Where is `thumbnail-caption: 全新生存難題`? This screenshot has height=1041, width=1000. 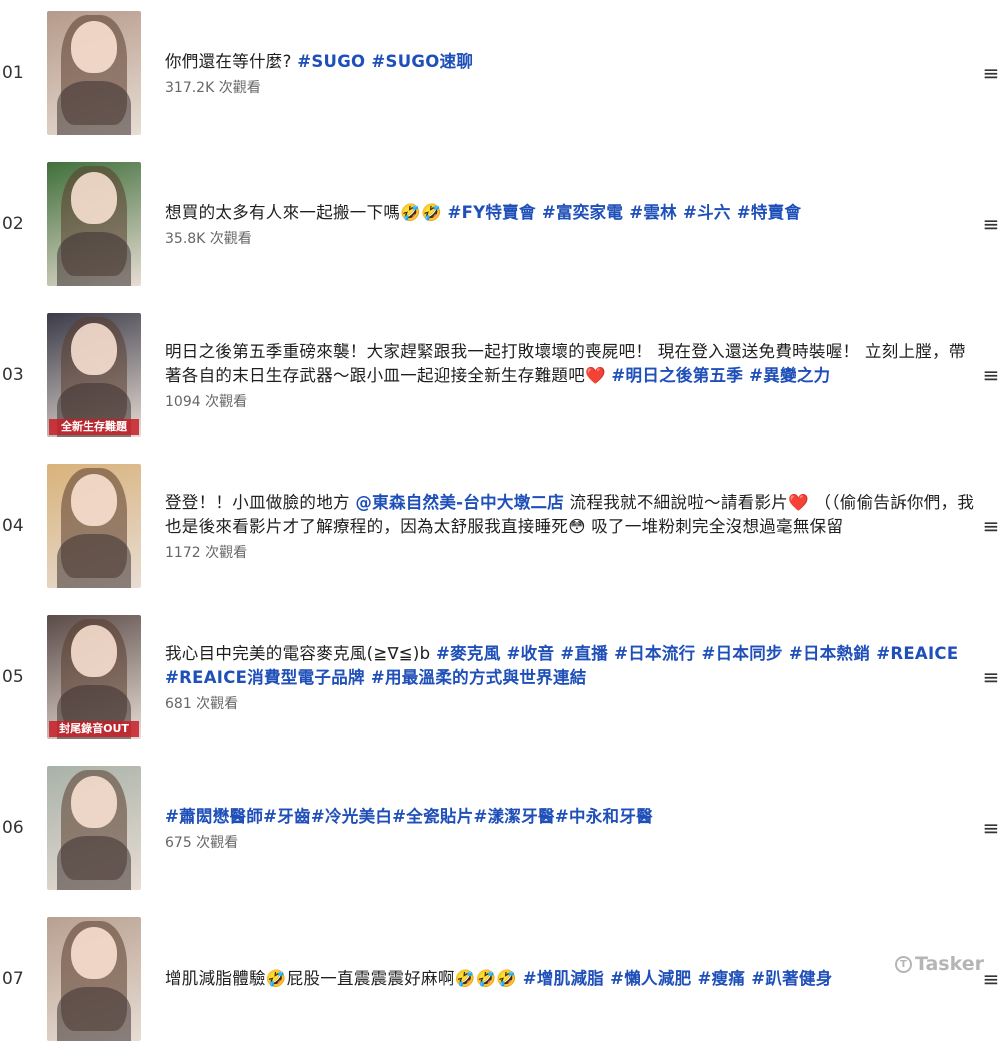
thumbnail-caption: 全新生存難題 is located at coordinates (94, 427).